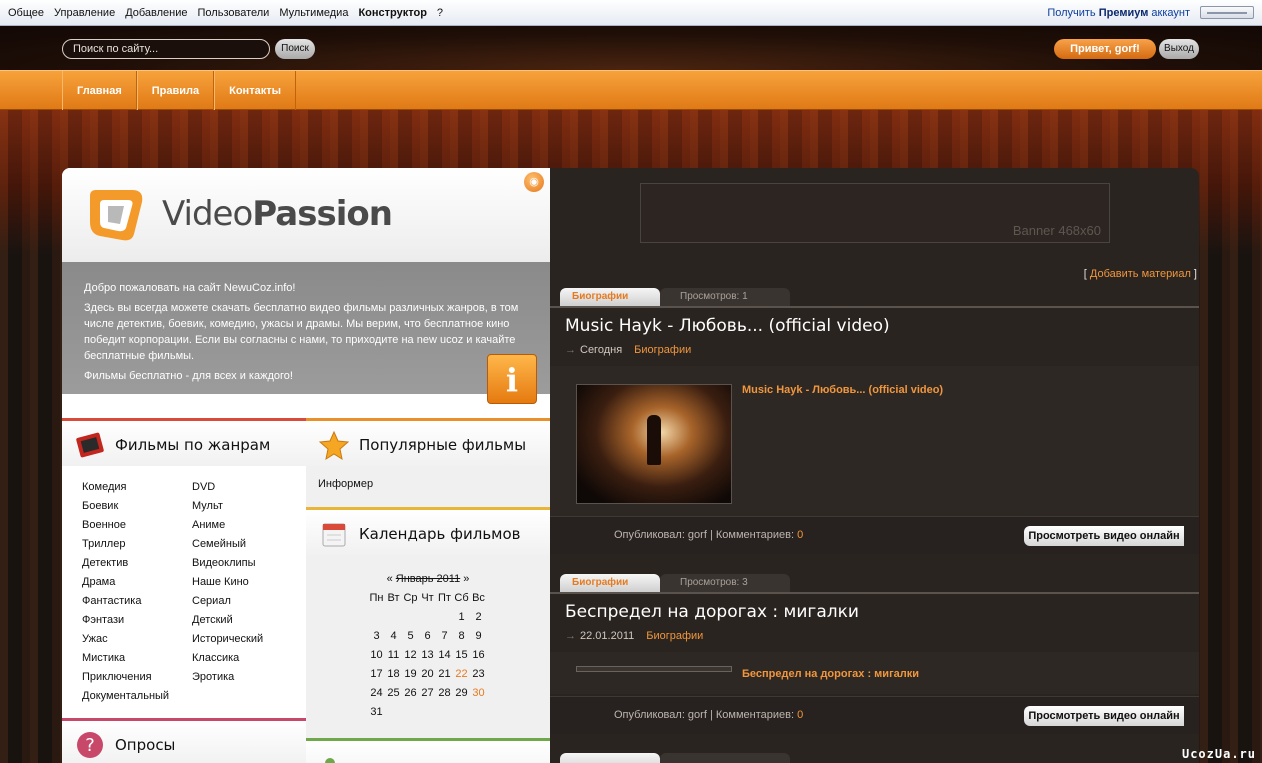 This screenshot has width=1262, height=763. Describe the element at coordinates (466, 579) in the screenshot. I see `calendar-next-button: »` at that location.